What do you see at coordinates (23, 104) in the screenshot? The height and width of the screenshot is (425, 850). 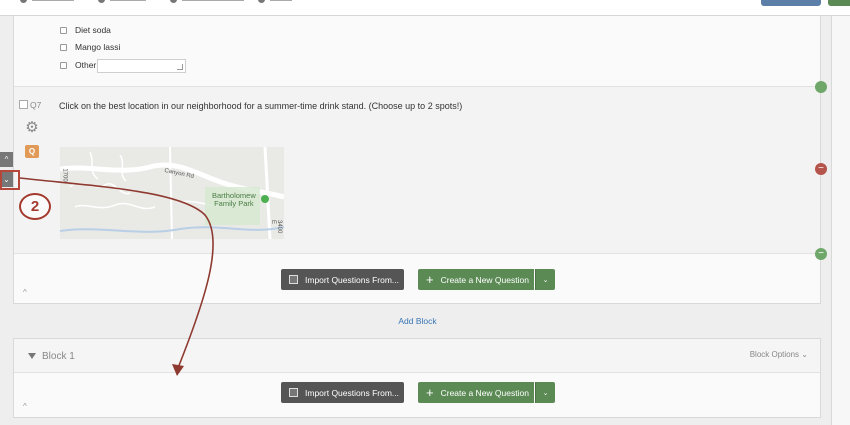 I see `question-select-checkbox` at bounding box center [23, 104].